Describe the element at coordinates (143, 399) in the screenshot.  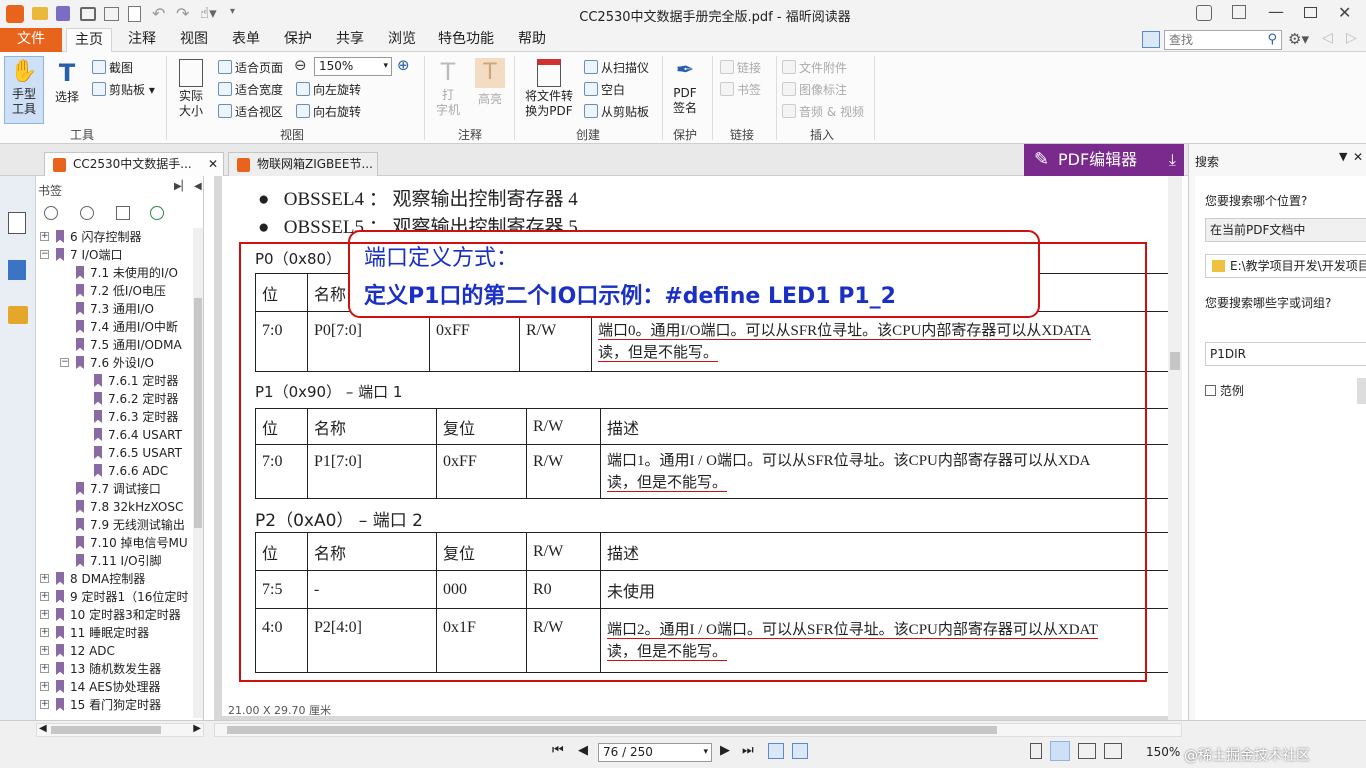
I see `bookmark-item: 7.6.2 定时器` at that location.